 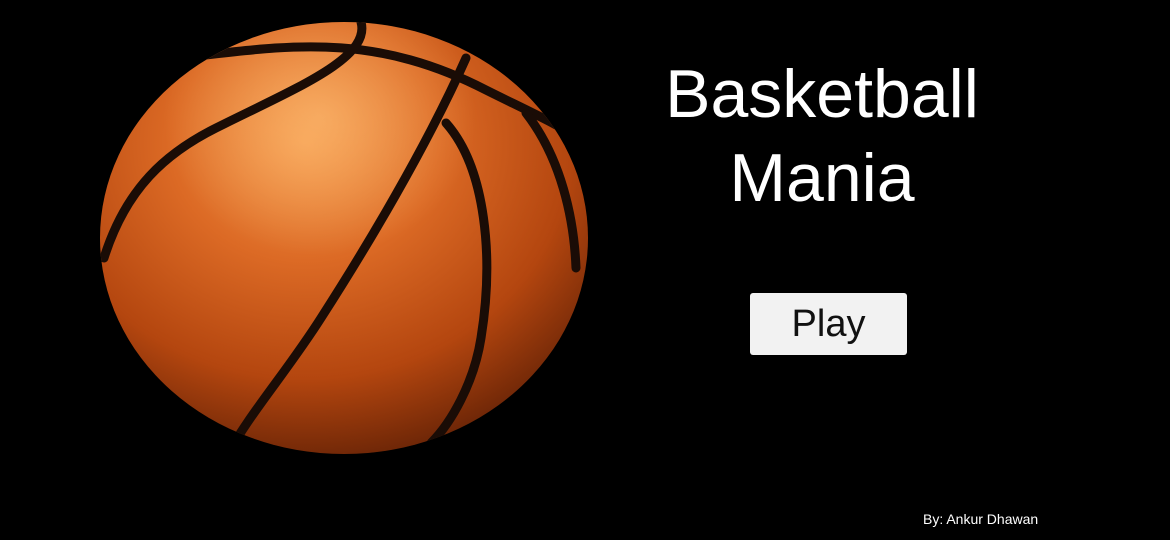 What do you see at coordinates (981, 519) in the screenshot?
I see `author-credit: By: Ankur Dhawan` at bounding box center [981, 519].